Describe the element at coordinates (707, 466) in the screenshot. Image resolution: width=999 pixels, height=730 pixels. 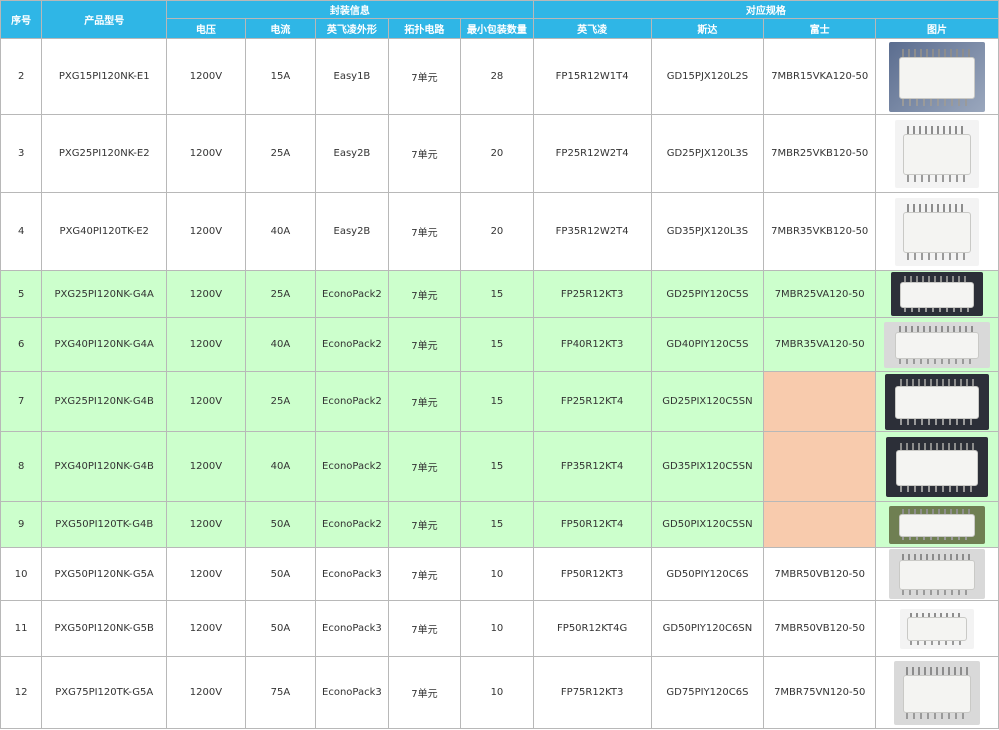
I see `starpower-cell: GD35PIX120C5SN` at that location.